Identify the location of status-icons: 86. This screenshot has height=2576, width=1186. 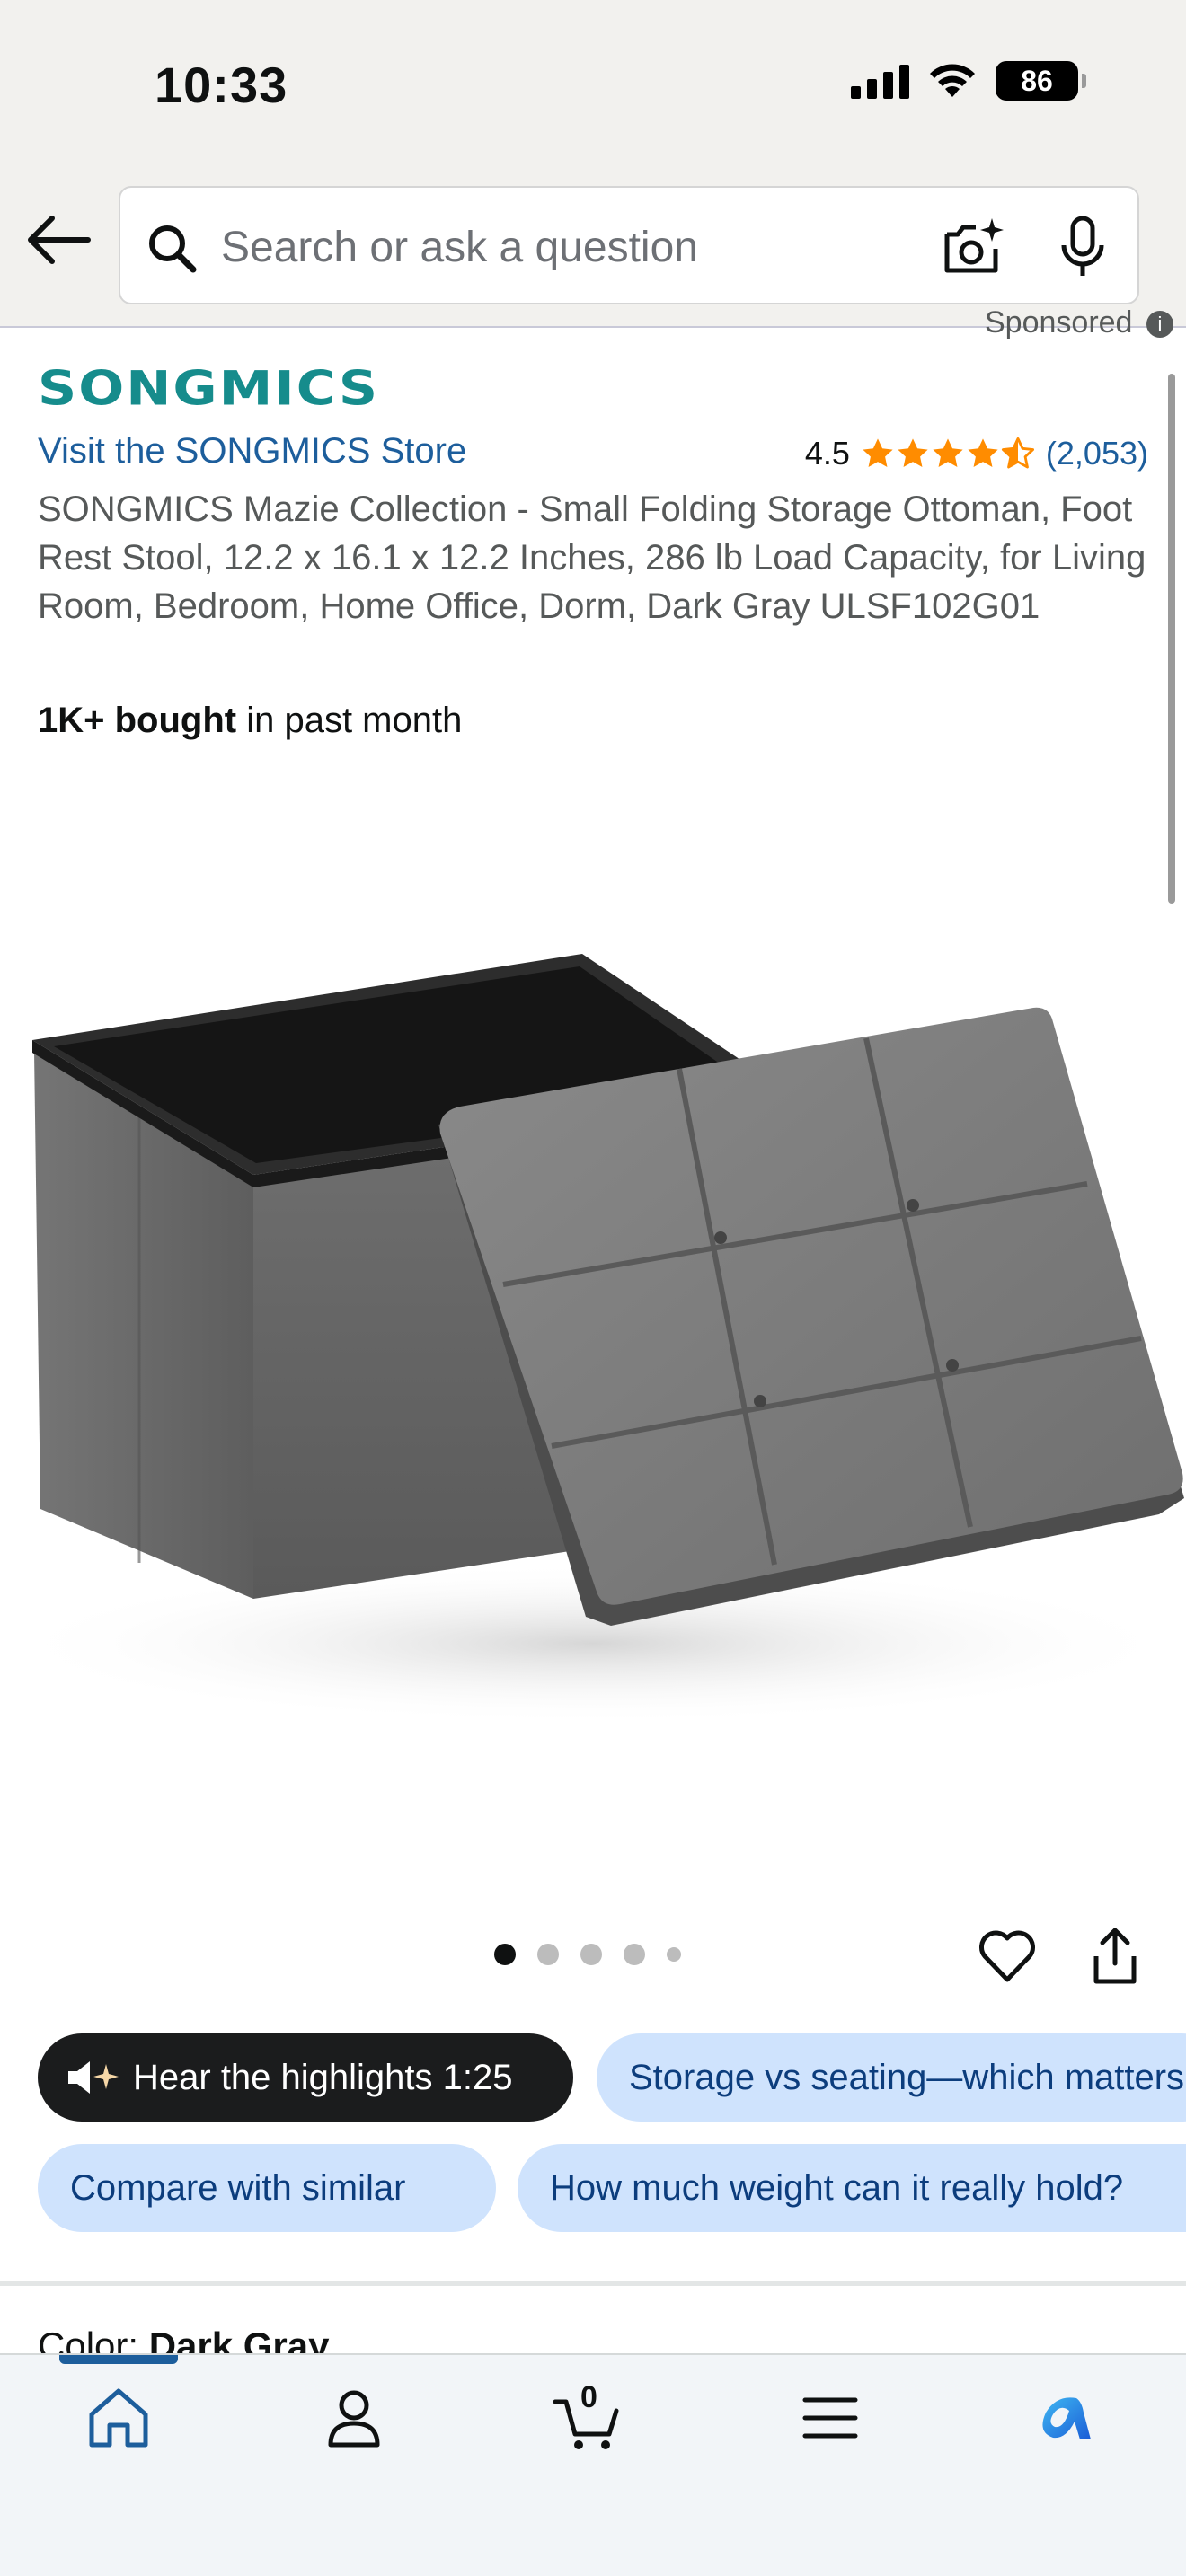
(968, 81).